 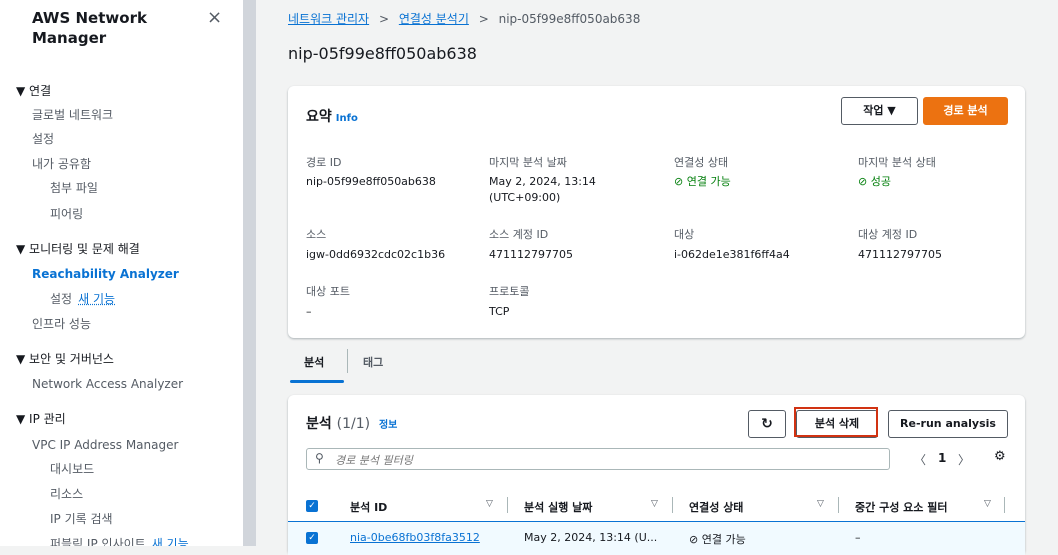 I want to click on analyses-count: (1/1), so click(x=353, y=424).